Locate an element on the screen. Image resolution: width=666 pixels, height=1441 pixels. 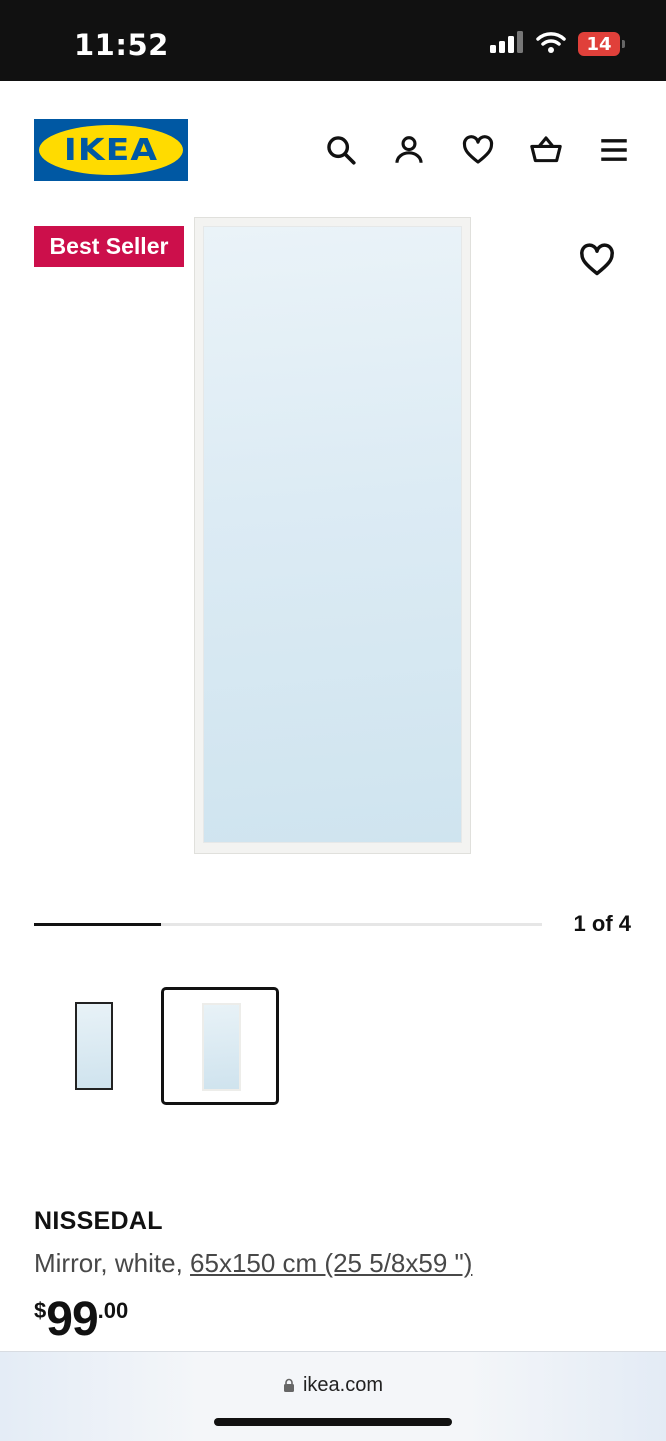
gallery-progress-track is located at coordinates (288, 924).